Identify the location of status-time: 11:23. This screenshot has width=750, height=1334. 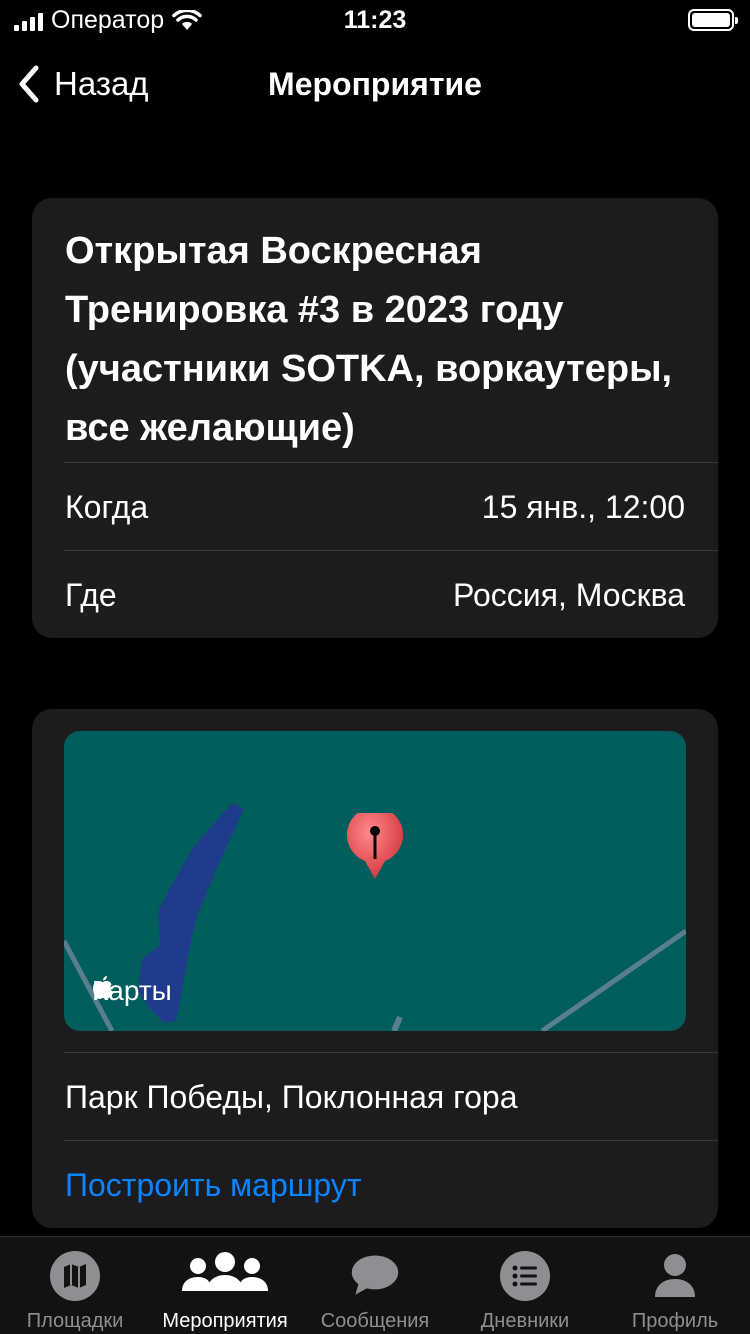
(375, 20).